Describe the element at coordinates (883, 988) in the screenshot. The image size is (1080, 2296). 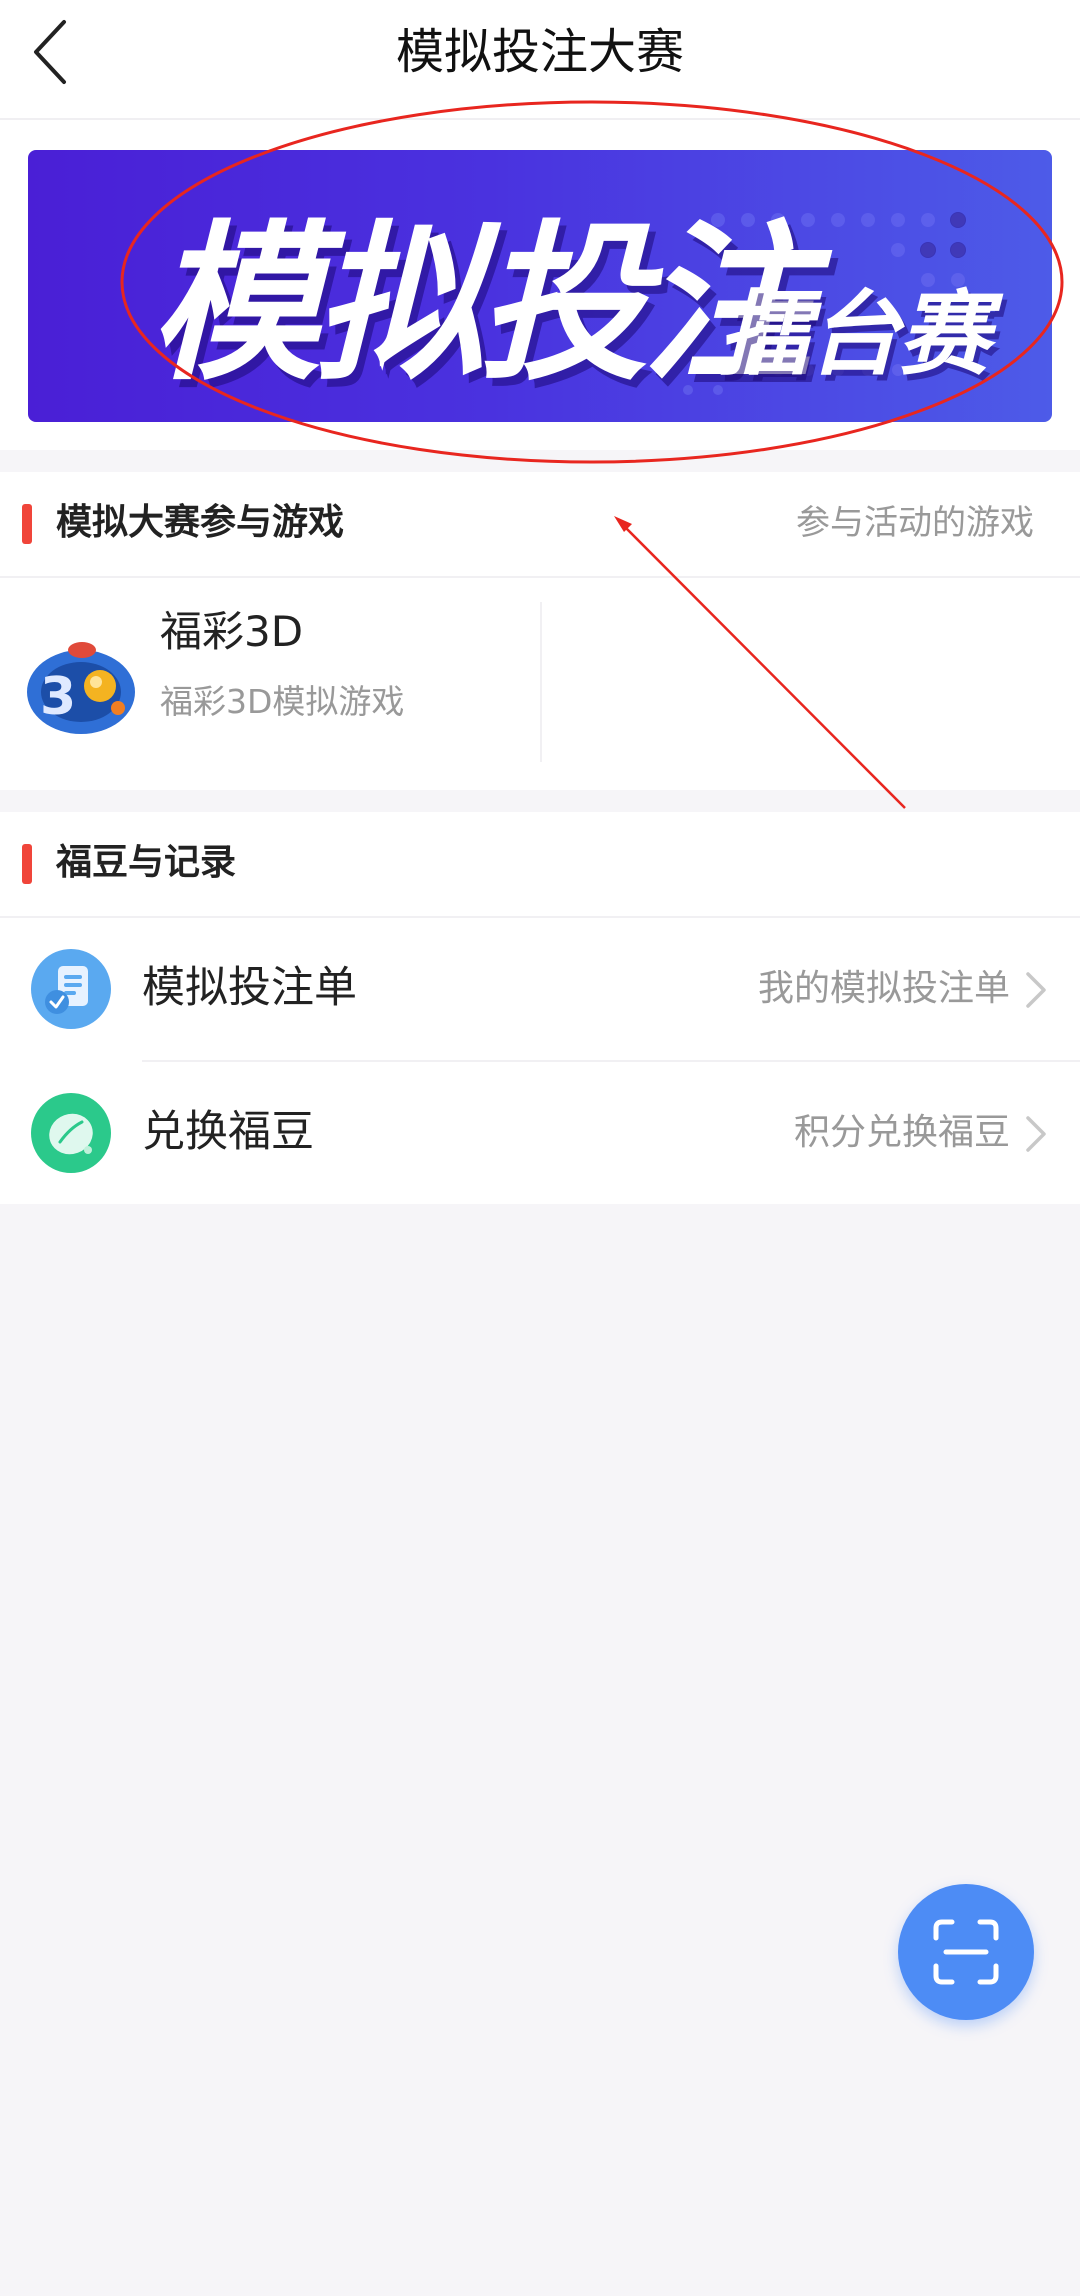
I see `row-description: 我的模拟投注单` at that location.